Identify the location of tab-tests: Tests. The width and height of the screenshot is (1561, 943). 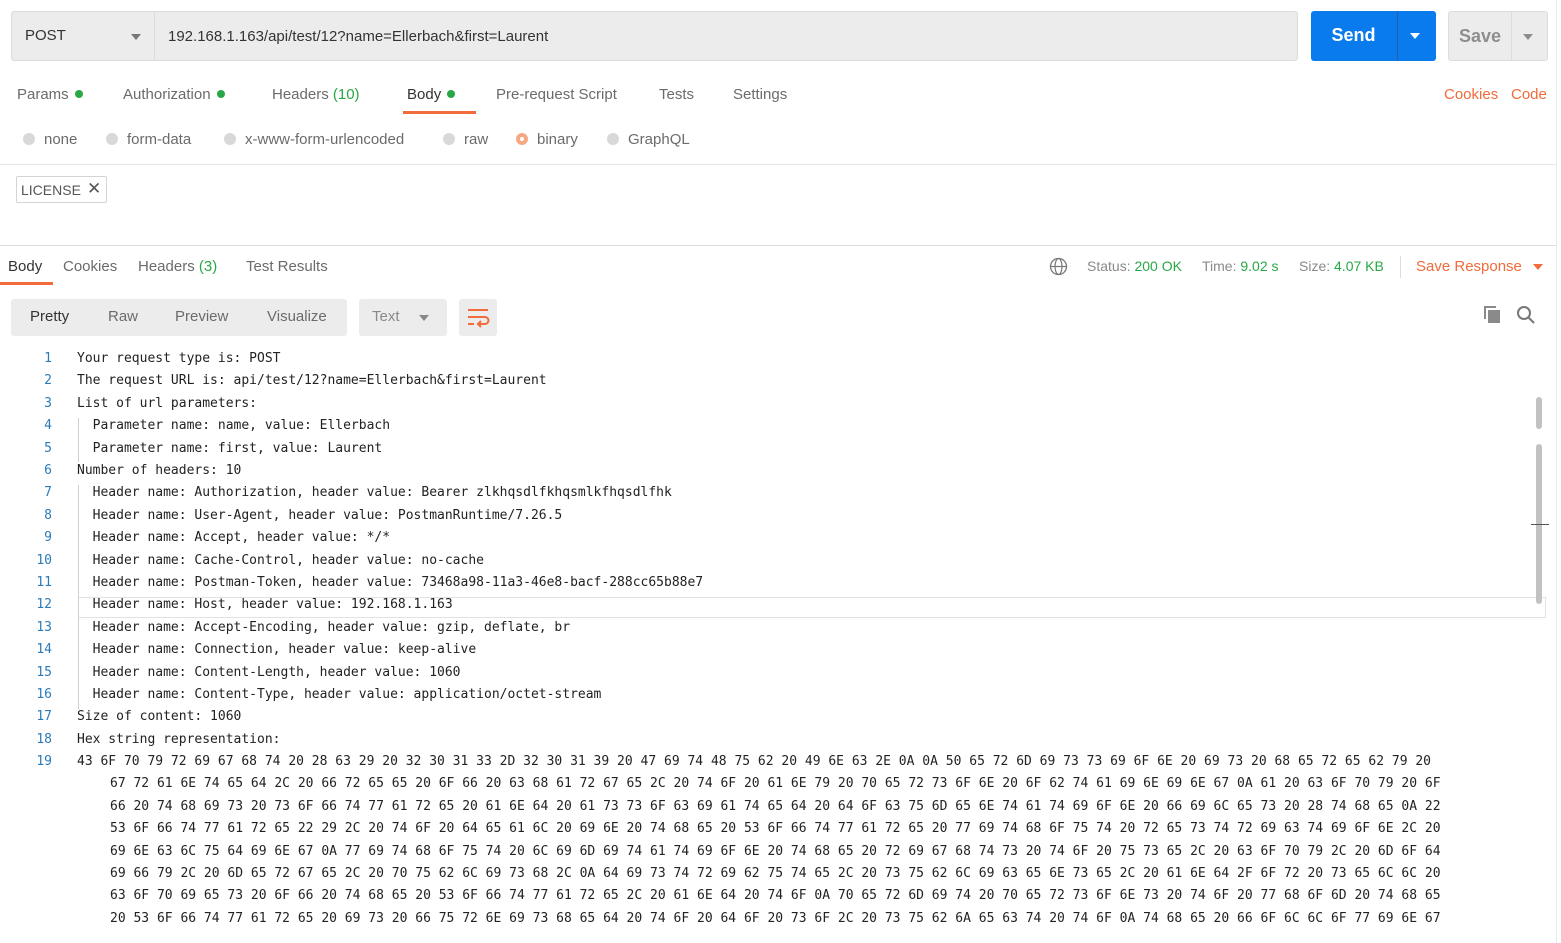
(676, 94).